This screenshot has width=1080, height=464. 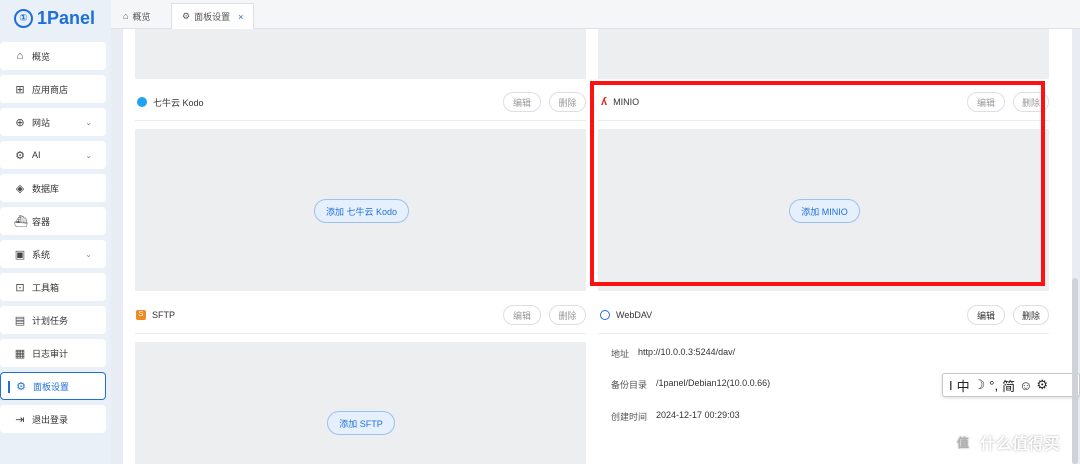 What do you see at coordinates (20, 188) in the screenshot?
I see `layers-icon: ◈` at bounding box center [20, 188].